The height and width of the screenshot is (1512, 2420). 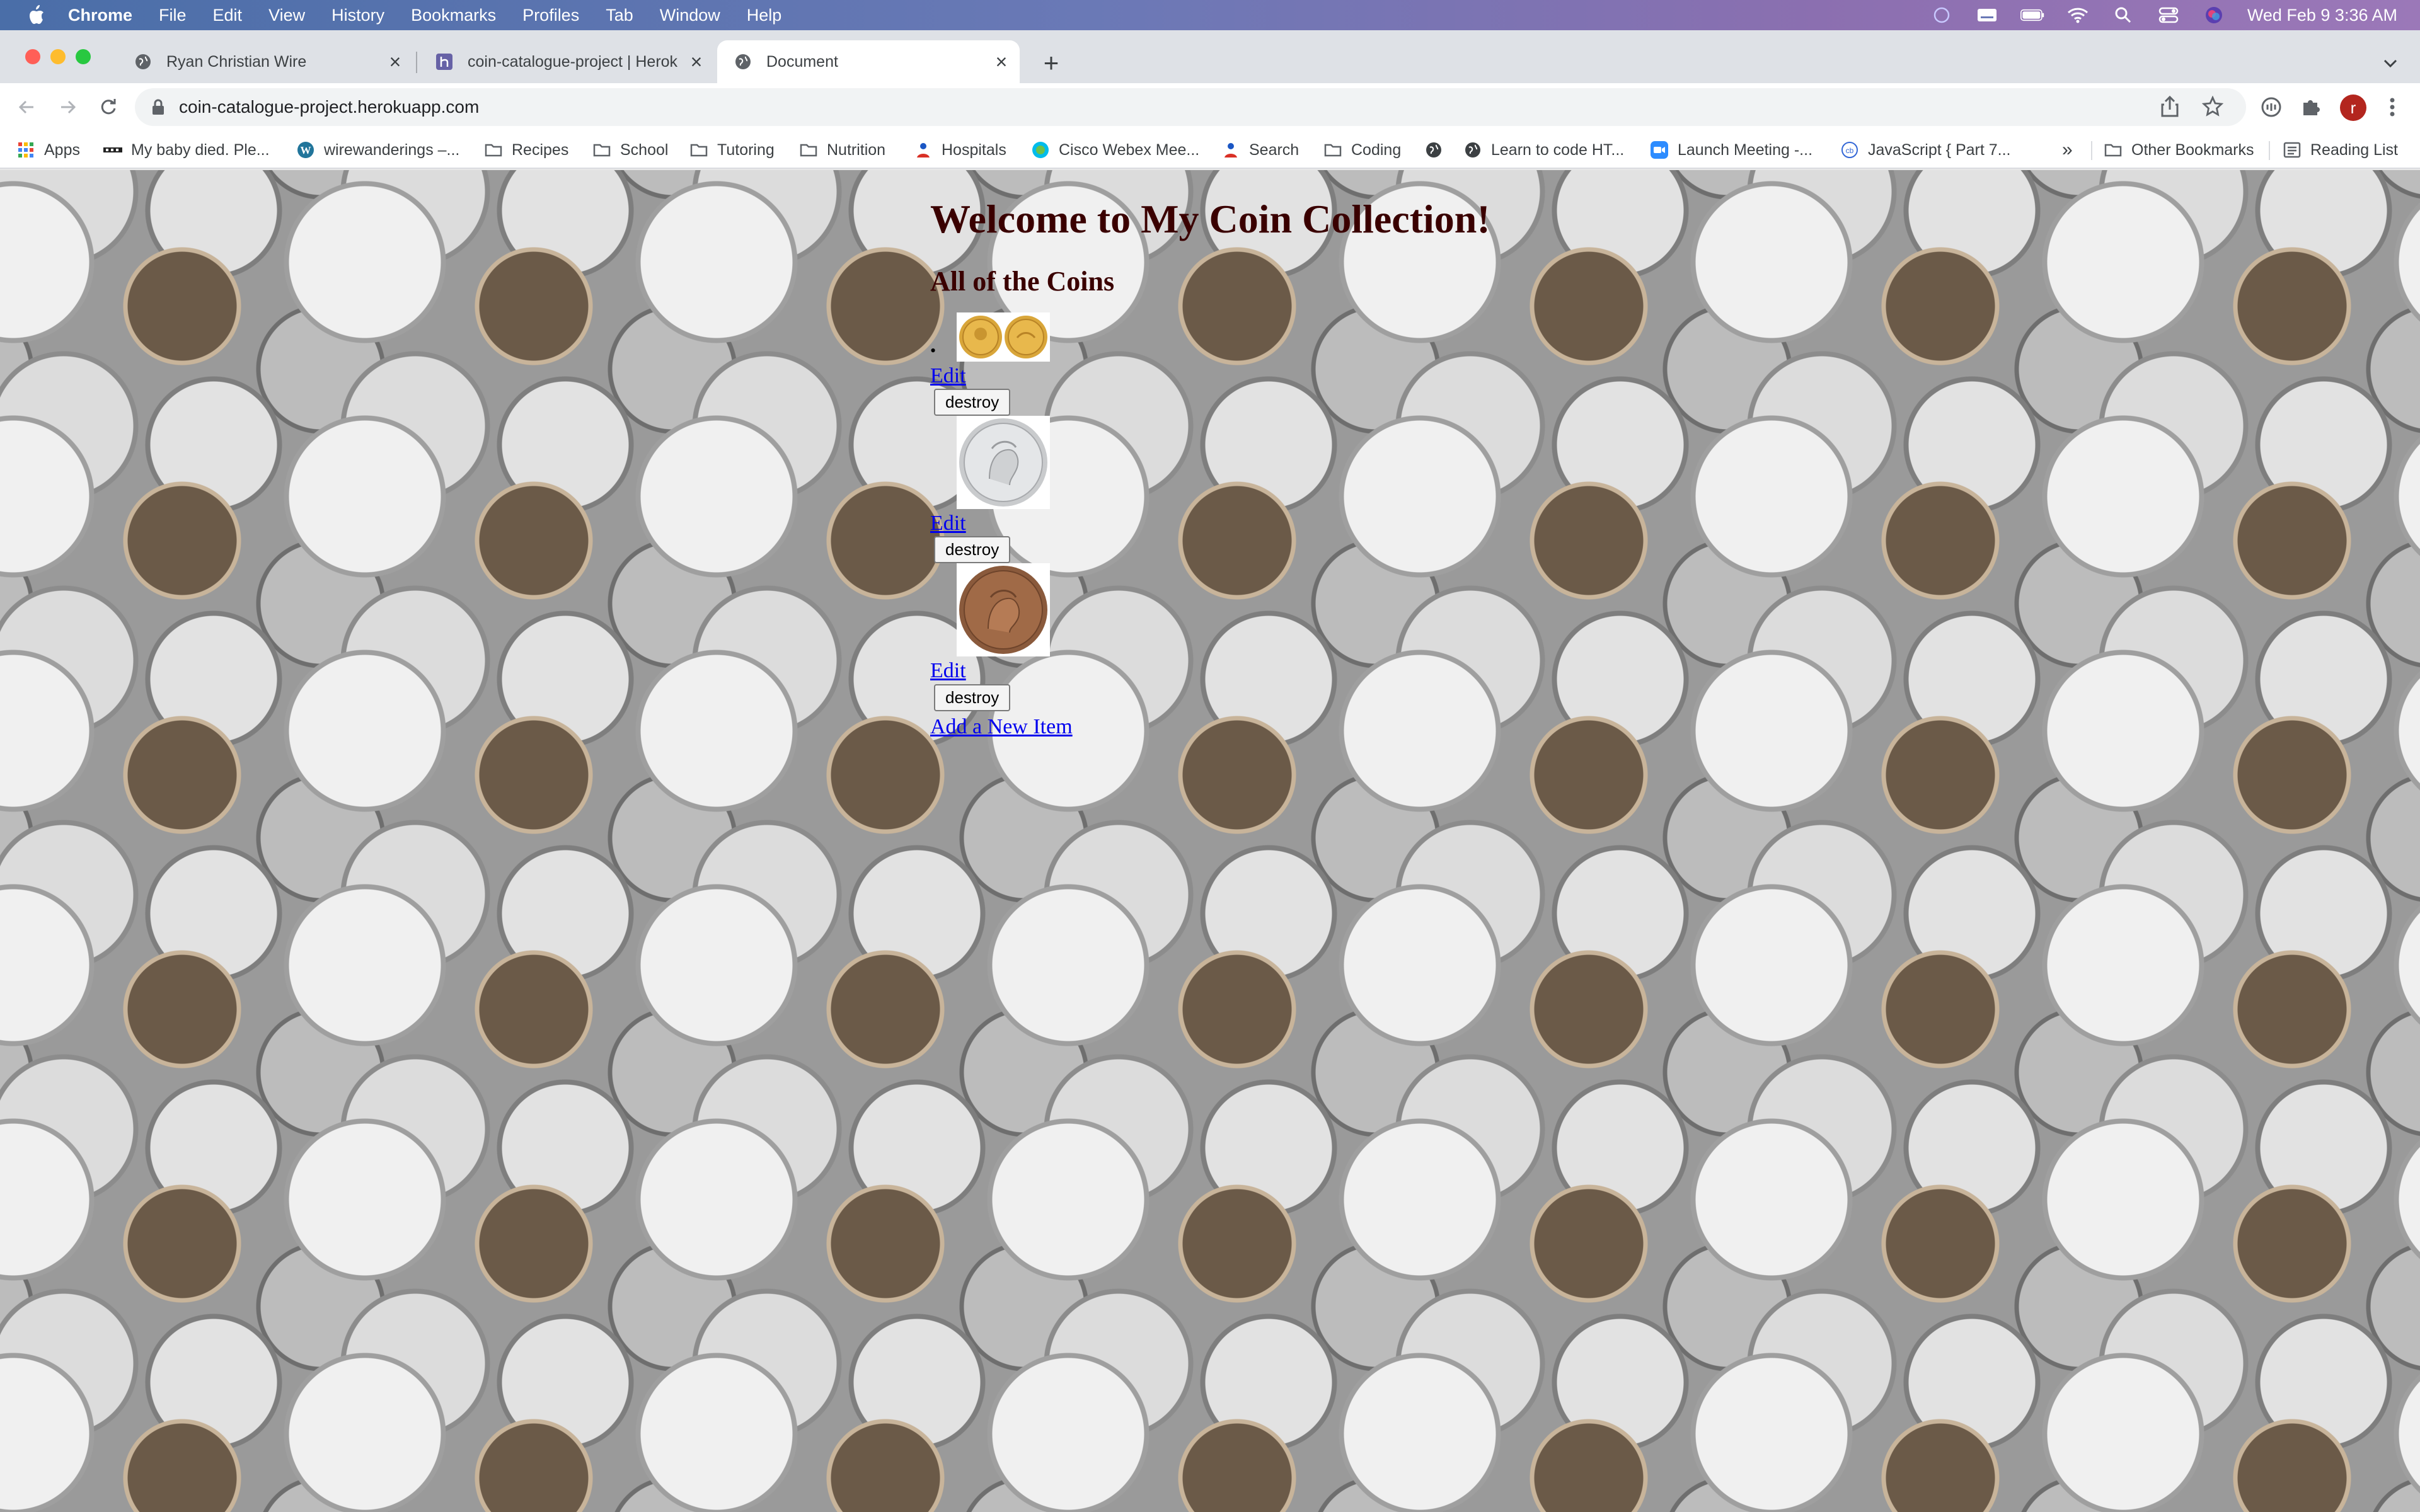 I want to click on wifi-icon, so click(x=2078, y=15).